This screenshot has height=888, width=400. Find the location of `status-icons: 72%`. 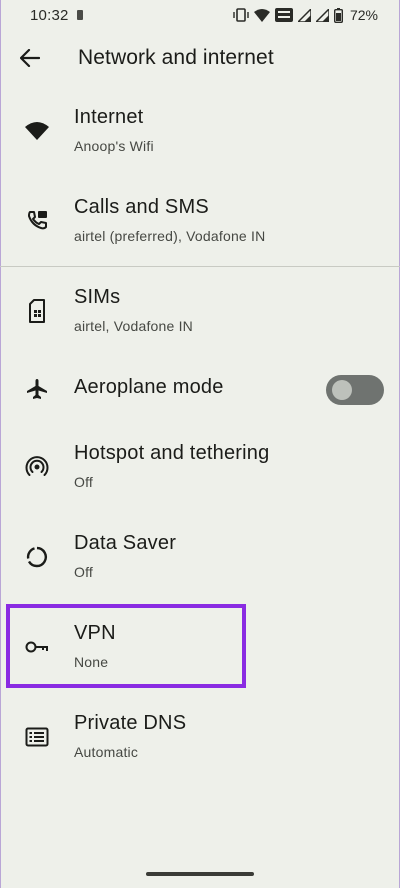

status-icons: 72% is located at coordinates (305, 15).